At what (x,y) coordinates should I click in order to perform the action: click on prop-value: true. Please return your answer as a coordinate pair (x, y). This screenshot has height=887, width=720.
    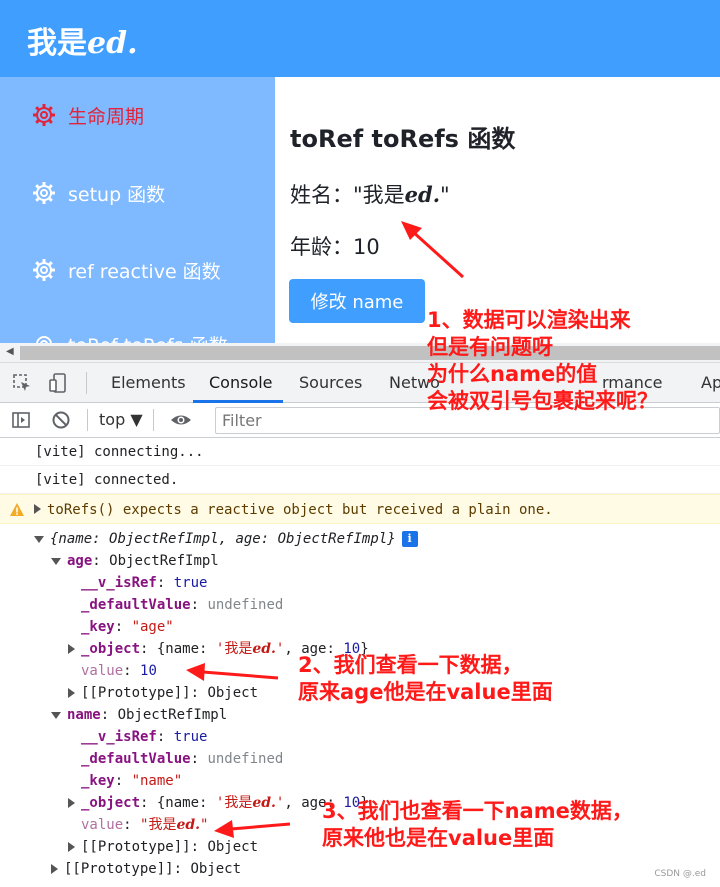
    Looking at the image, I should click on (190, 583).